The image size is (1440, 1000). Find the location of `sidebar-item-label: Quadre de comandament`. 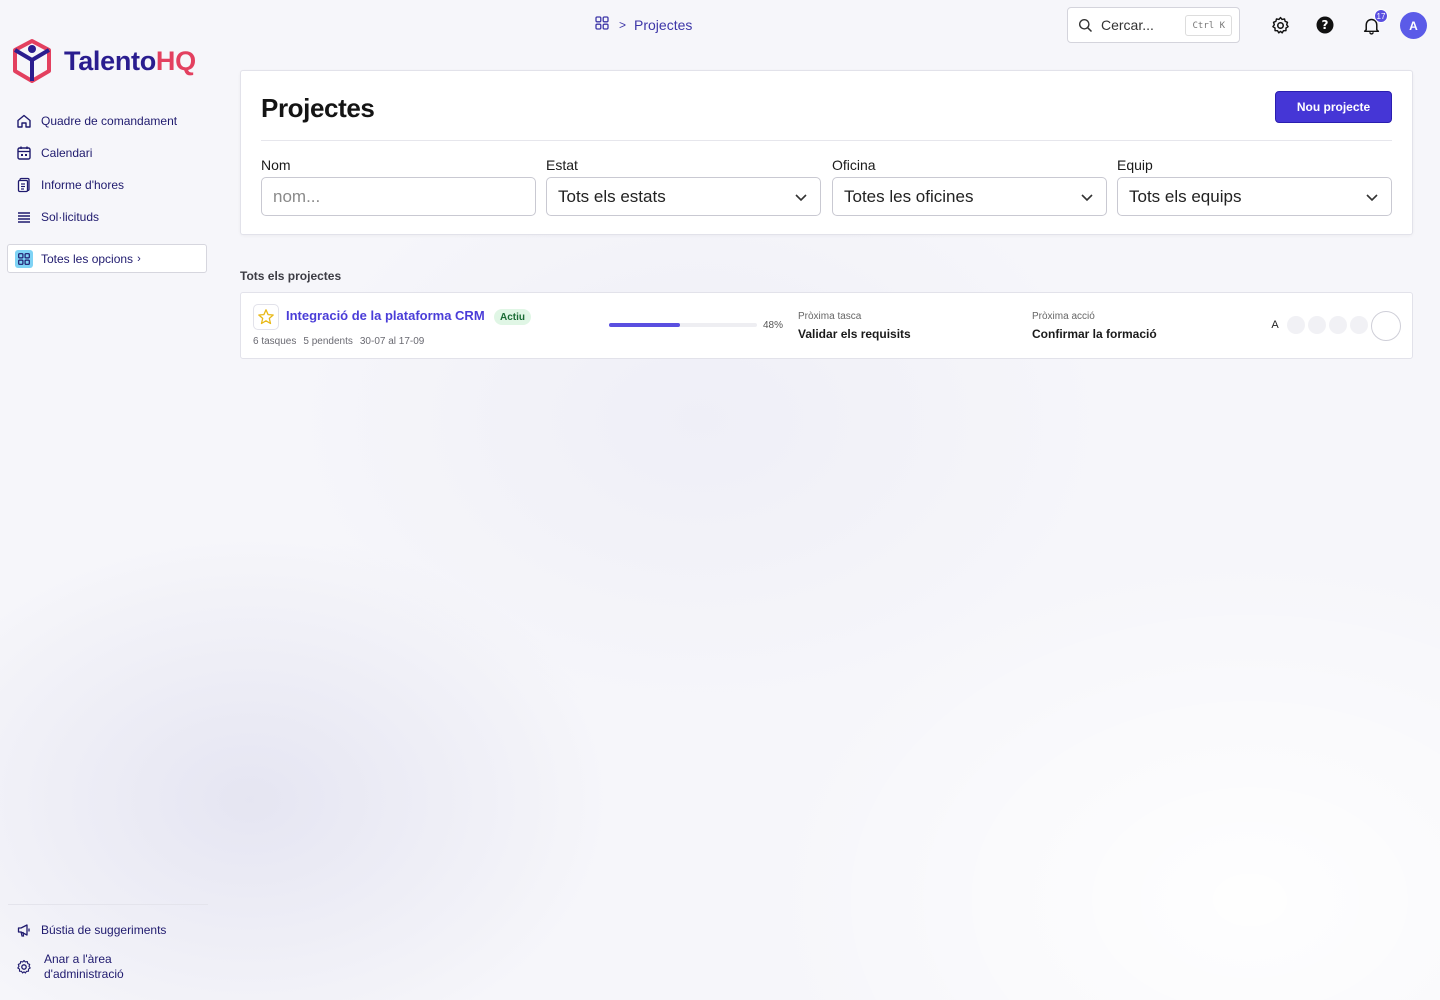

sidebar-item-label: Quadre de comandament is located at coordinates (109, 121).